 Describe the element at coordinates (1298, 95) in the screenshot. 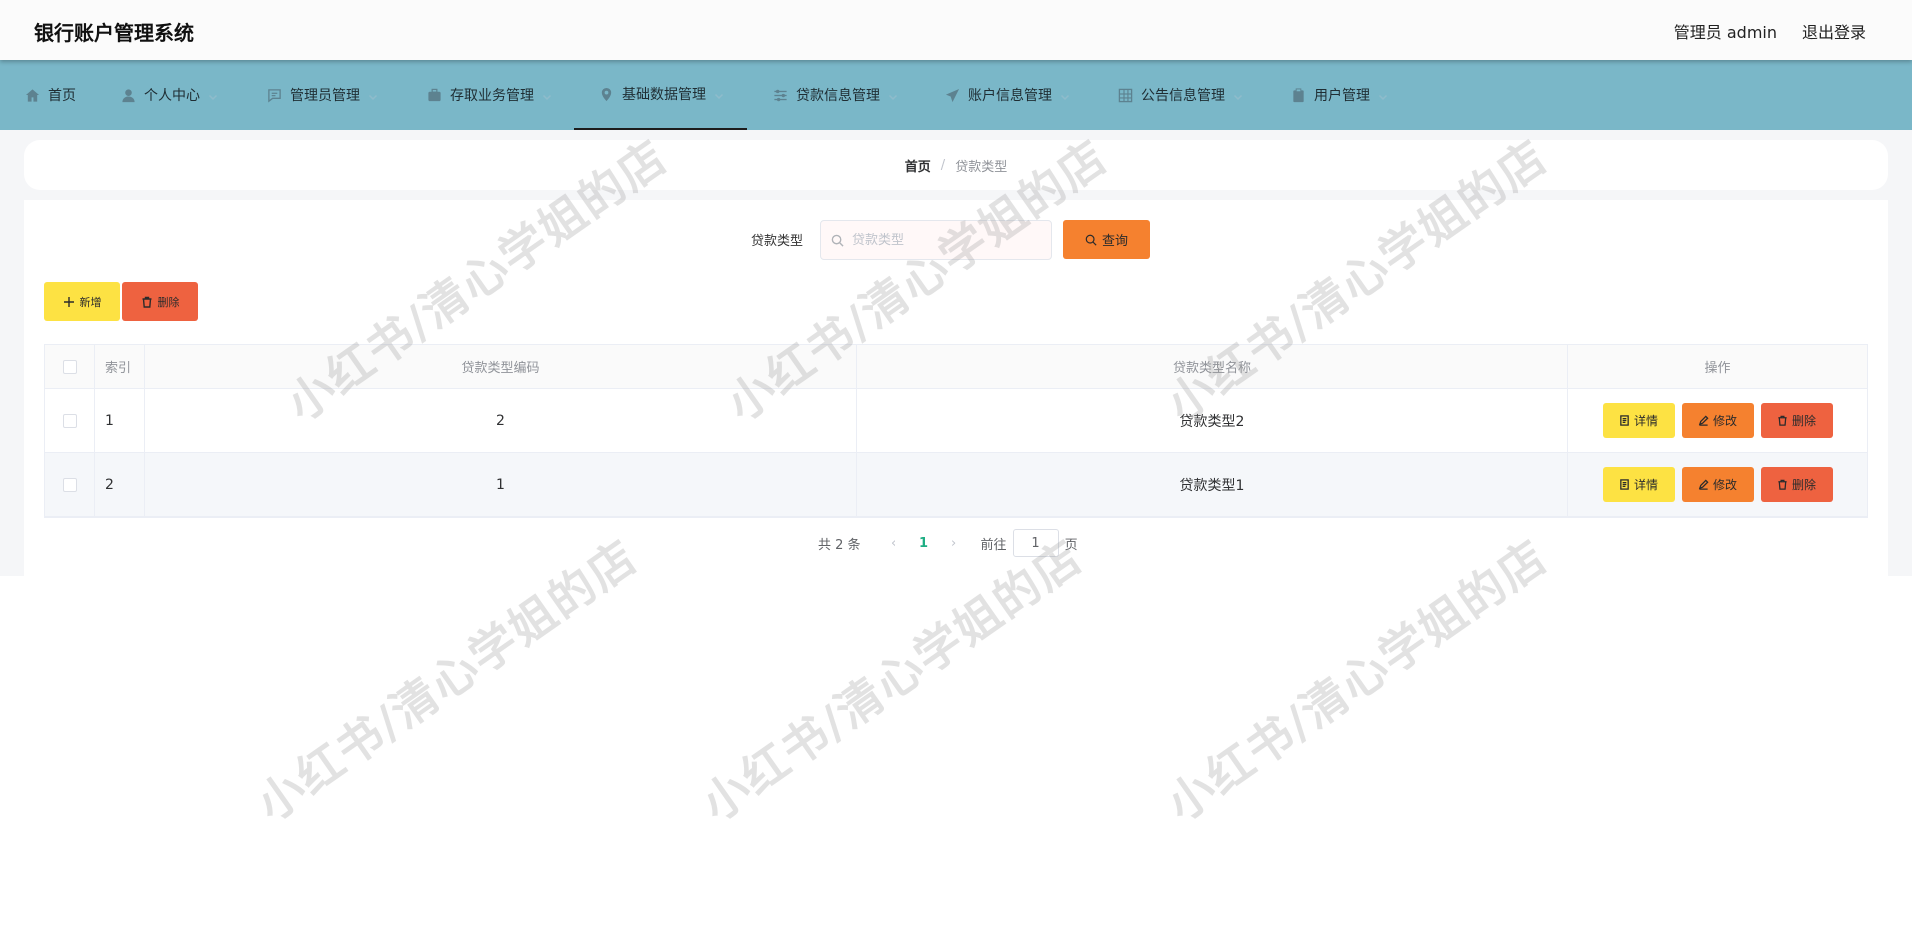

I see `clipboard-icon` at that location.